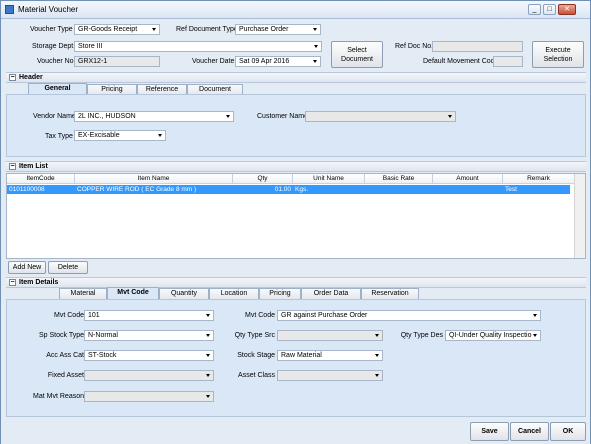  Describe the element at coordinates (296, 166) in the screenshot. I see `item-list-section-bar: − Item List` at that location.